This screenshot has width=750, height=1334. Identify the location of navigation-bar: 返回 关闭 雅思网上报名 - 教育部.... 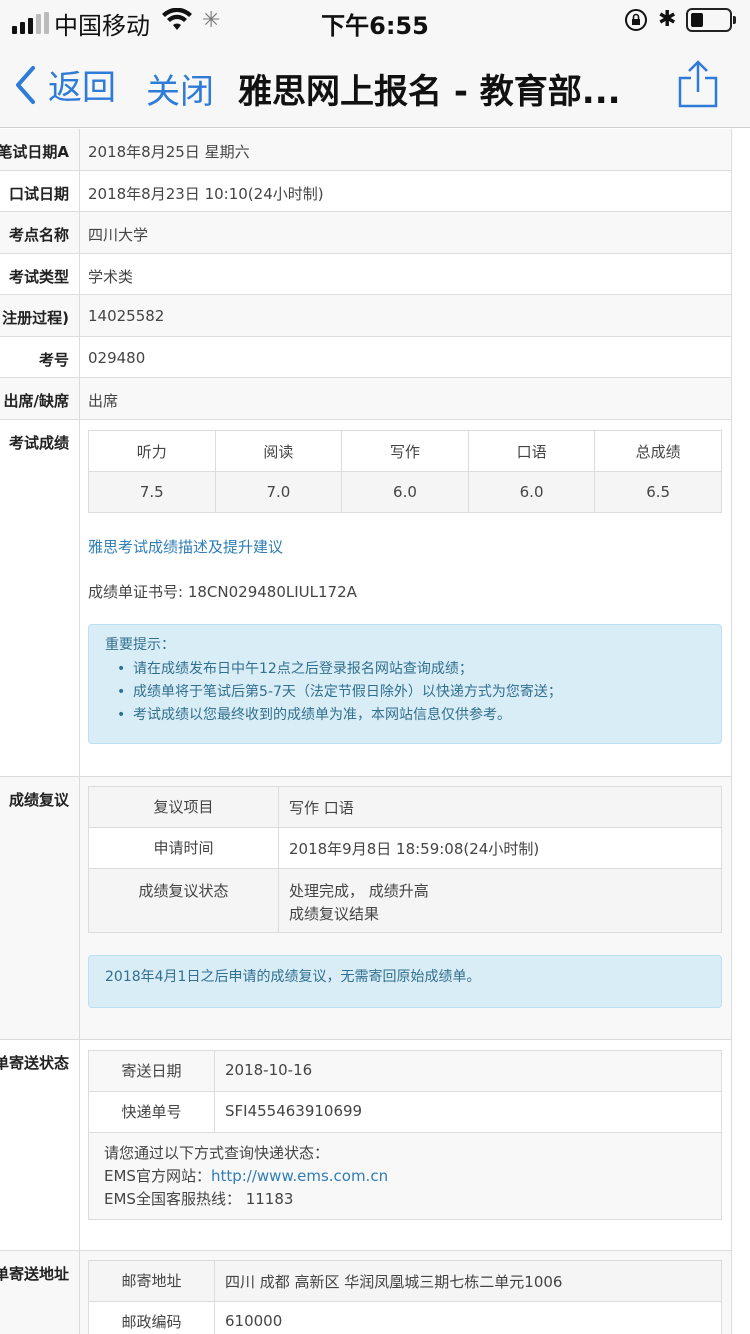
(375, 84).